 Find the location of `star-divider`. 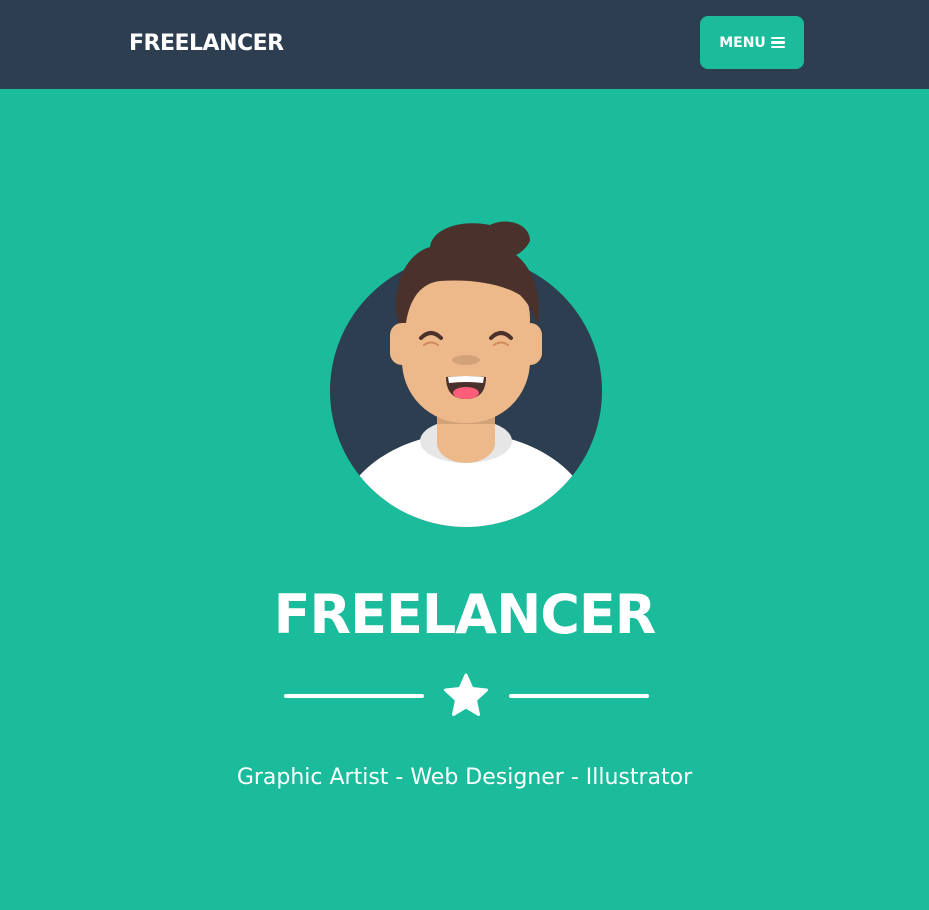

star-divider is located at coordinates (466, 696).